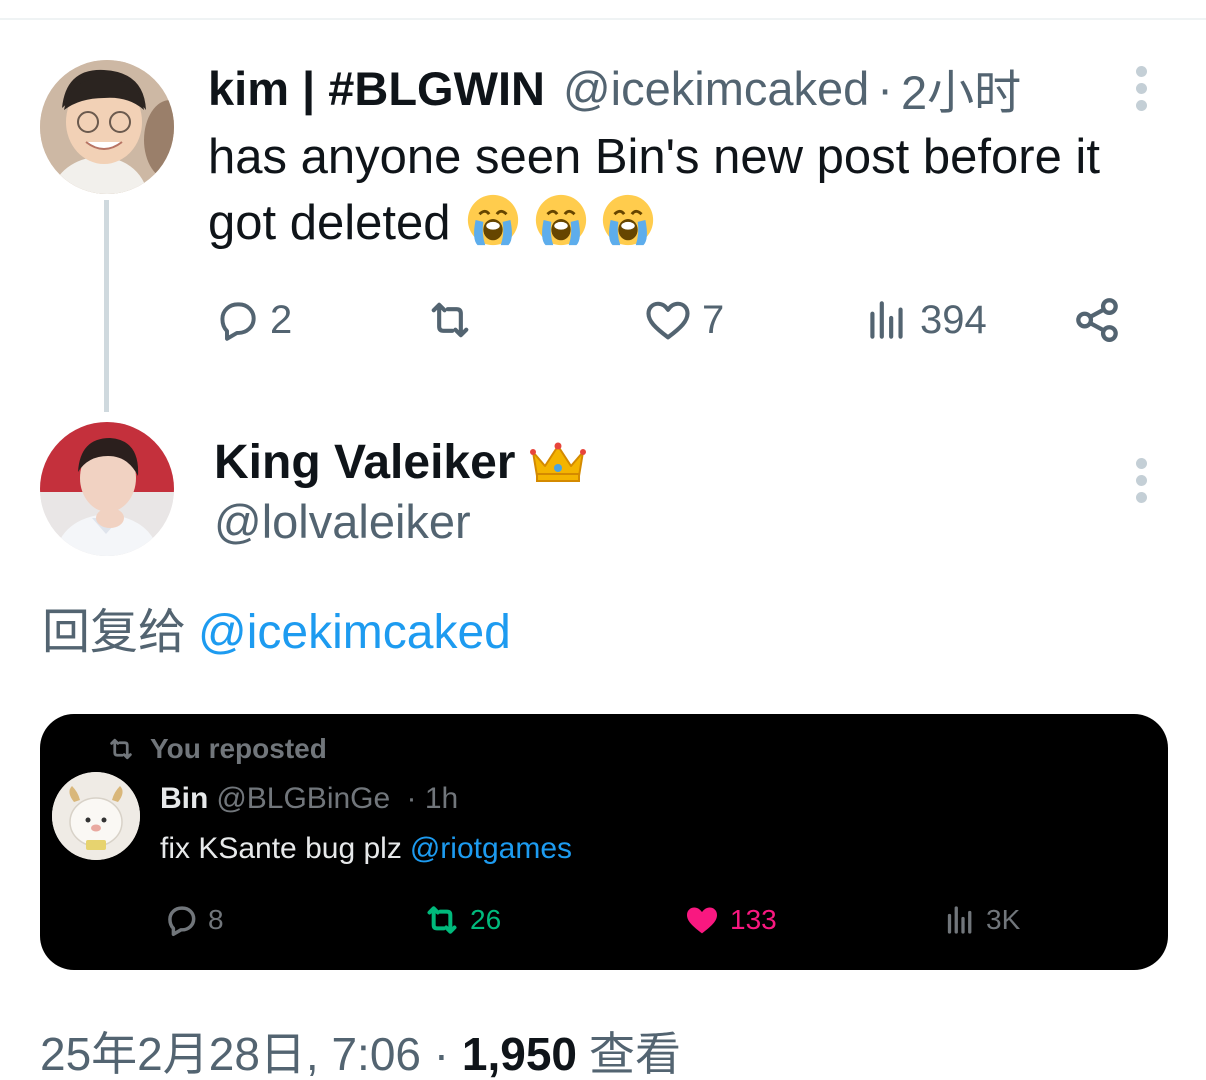 Image resolution: width=1206 pixels, height=1080 pixels. I want to click on parent-tweet-header: kim | #BLGWIN @icekimcaked · 2小时, so click(614, 89).